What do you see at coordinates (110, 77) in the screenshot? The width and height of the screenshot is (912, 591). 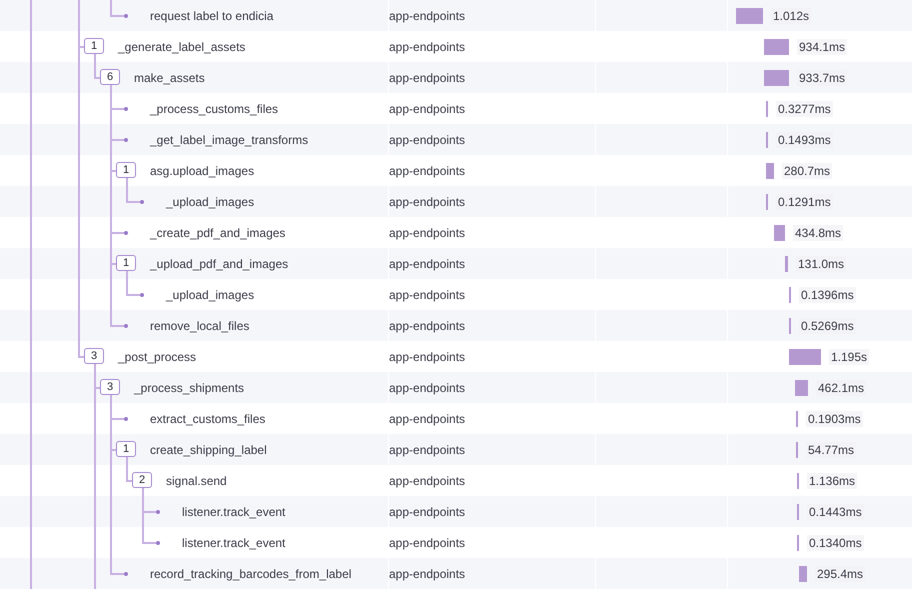 I see `child-count-badge: 6` at bounding box center [110, 77].